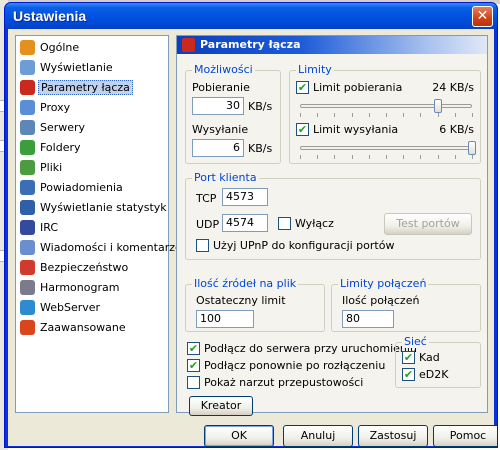 The image size is (500, 450). Describe the element at coordinates (429, 357) in the screenshot. I see `kad-label: Kad` at that location.